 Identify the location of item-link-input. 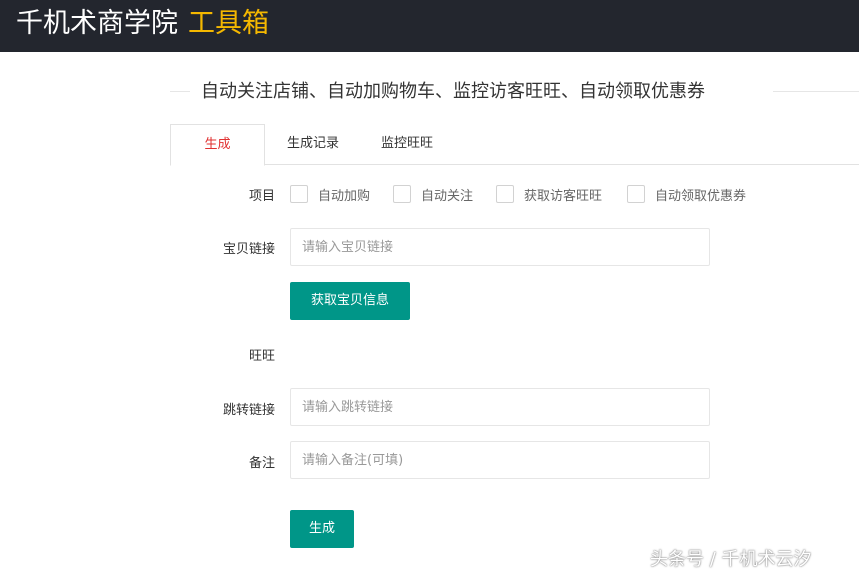
(500, 247).